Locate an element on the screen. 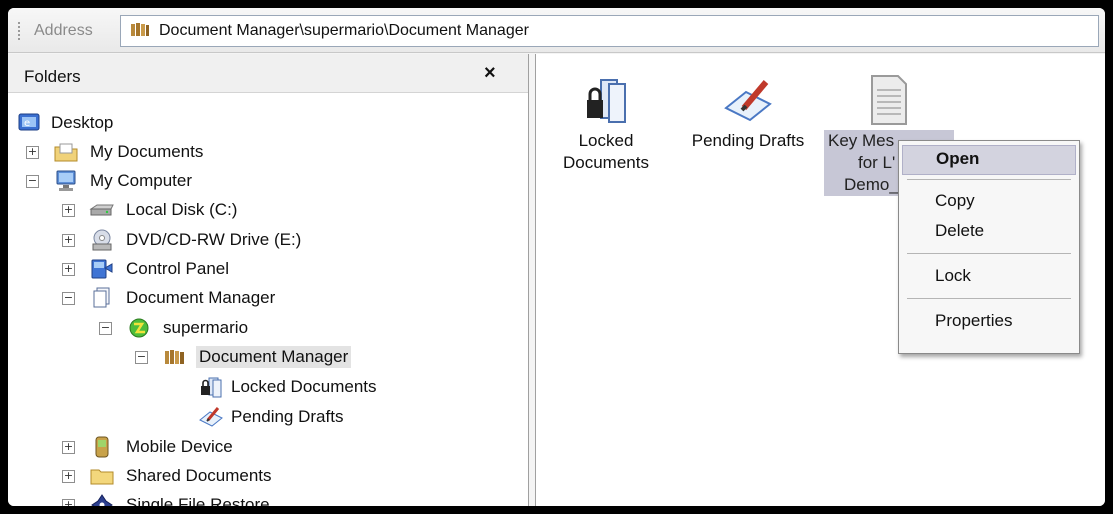 The image size is (1113, 514). document-manager-icon is located at coordinates (102, 298).